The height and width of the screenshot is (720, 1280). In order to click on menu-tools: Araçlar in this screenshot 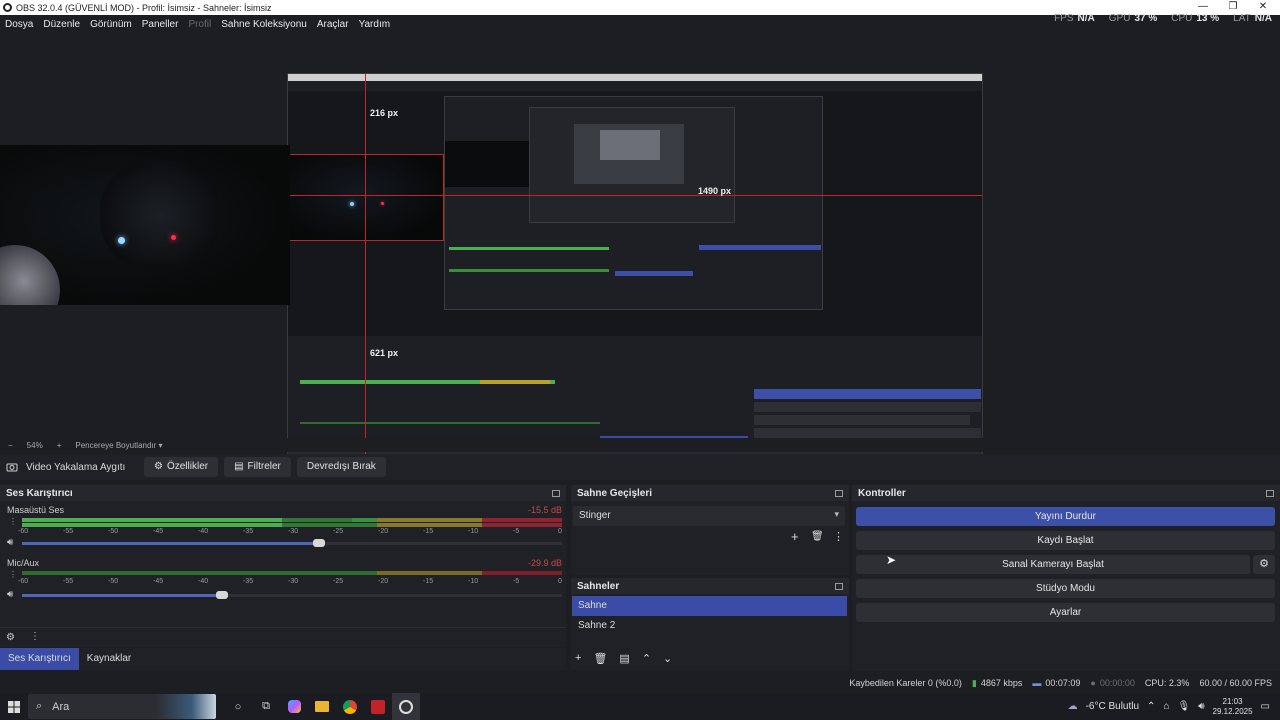, I will do `click(333, 24)`.